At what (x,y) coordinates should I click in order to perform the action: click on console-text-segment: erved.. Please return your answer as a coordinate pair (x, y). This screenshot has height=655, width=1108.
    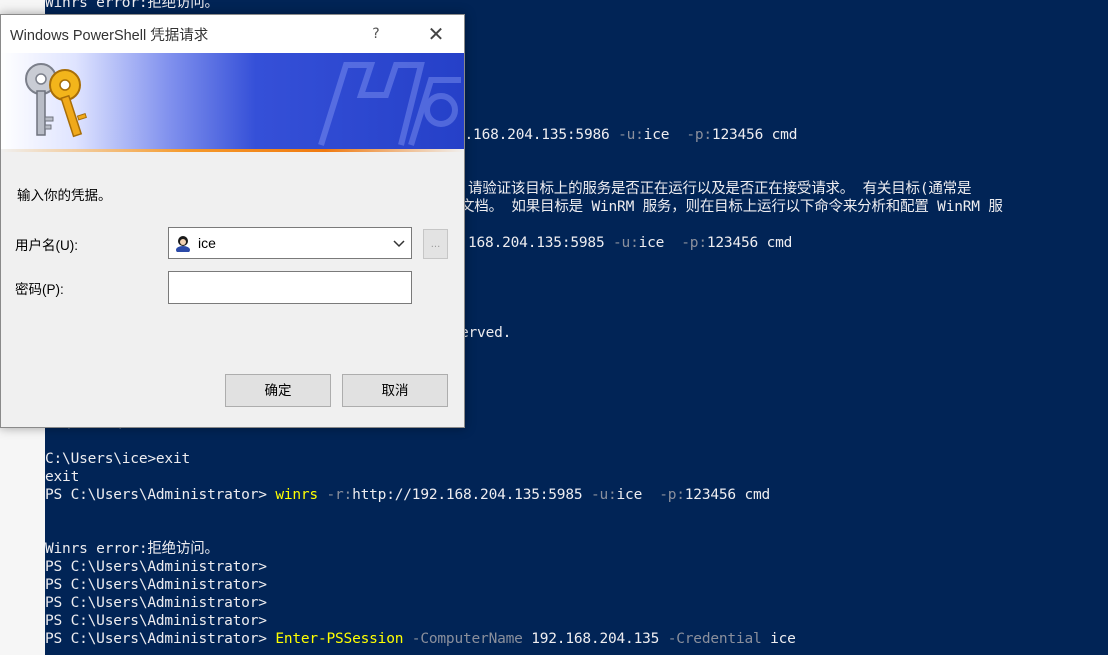
    Looking at the image, I should click on (486, 333).